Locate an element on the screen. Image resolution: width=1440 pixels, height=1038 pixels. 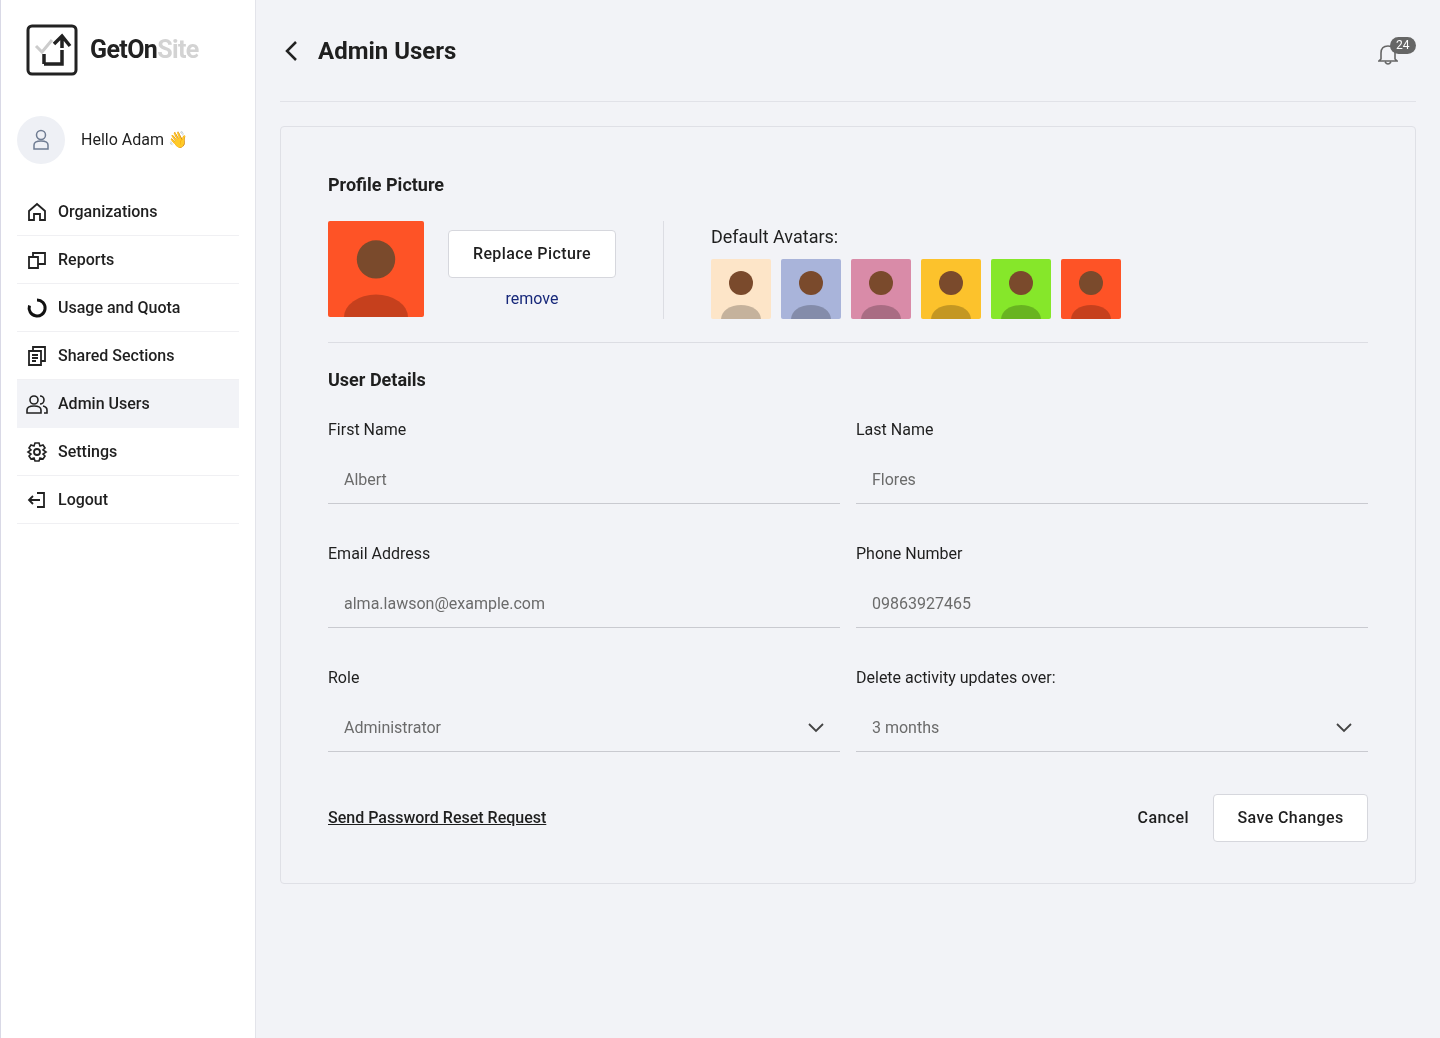
field-label: First Name is located at coordinates (368, 430).